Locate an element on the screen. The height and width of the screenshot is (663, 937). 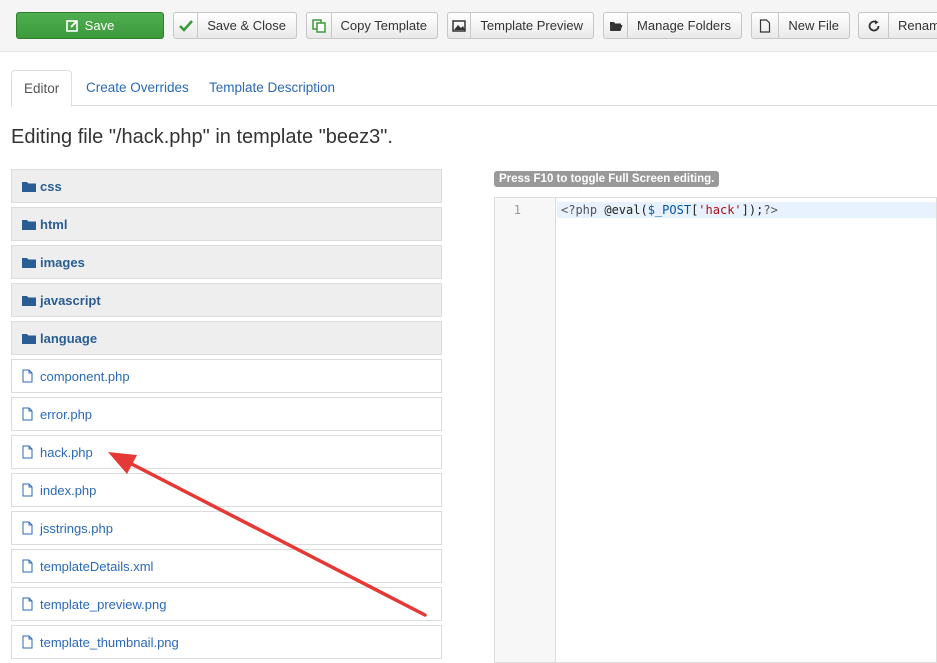
image-icon is located at coordinates (460, 25).